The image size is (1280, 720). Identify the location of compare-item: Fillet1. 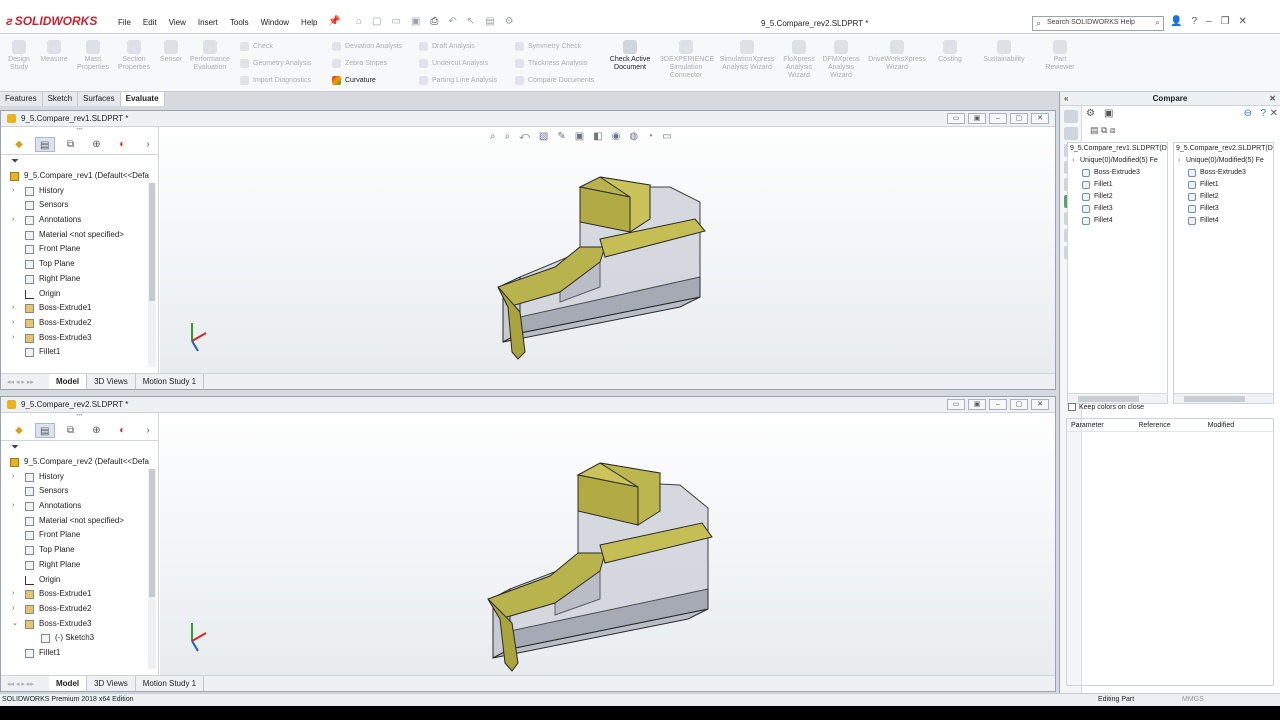
(1117, 185).